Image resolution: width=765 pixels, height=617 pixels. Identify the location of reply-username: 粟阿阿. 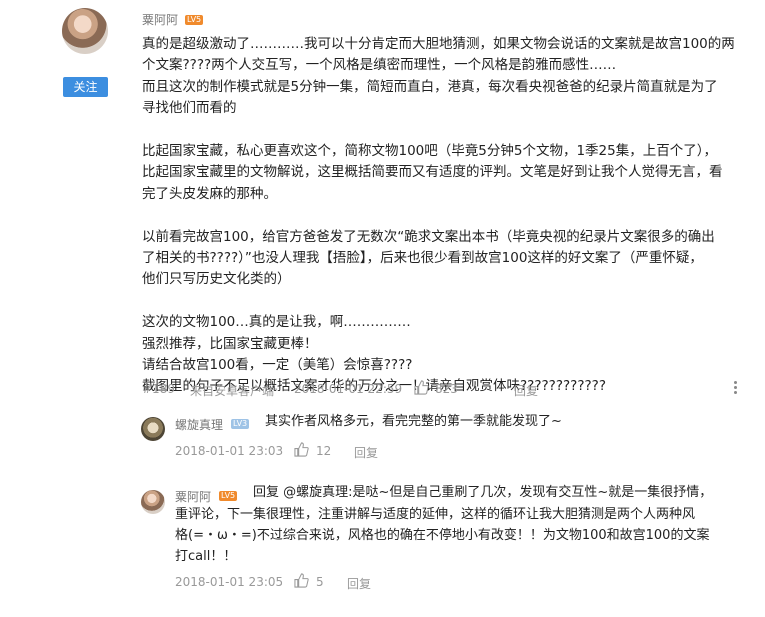
(193, 496).